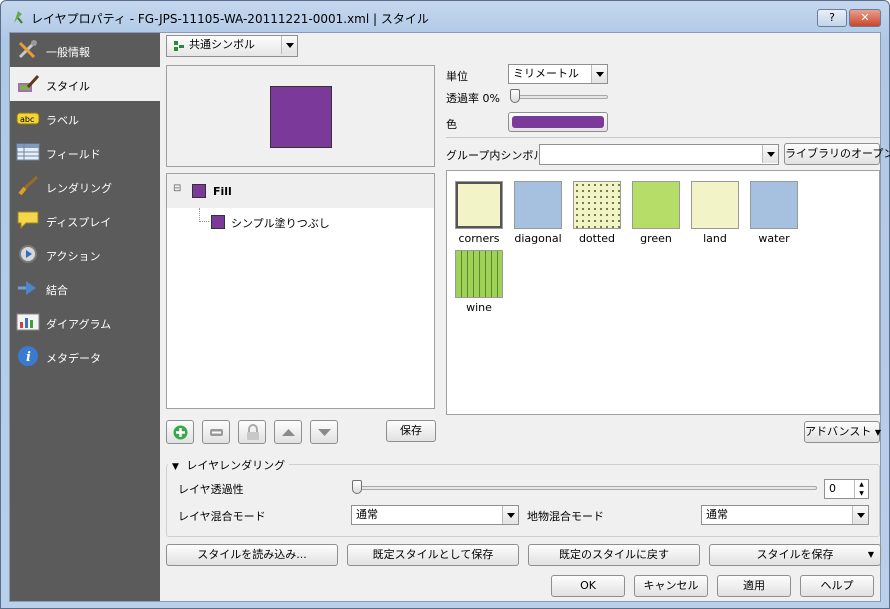 The width and height of the screenshot is (890, 609). Describe the element at coordinates (523, 500) in the screenshot. I see `layer-rendering-group` at that location.